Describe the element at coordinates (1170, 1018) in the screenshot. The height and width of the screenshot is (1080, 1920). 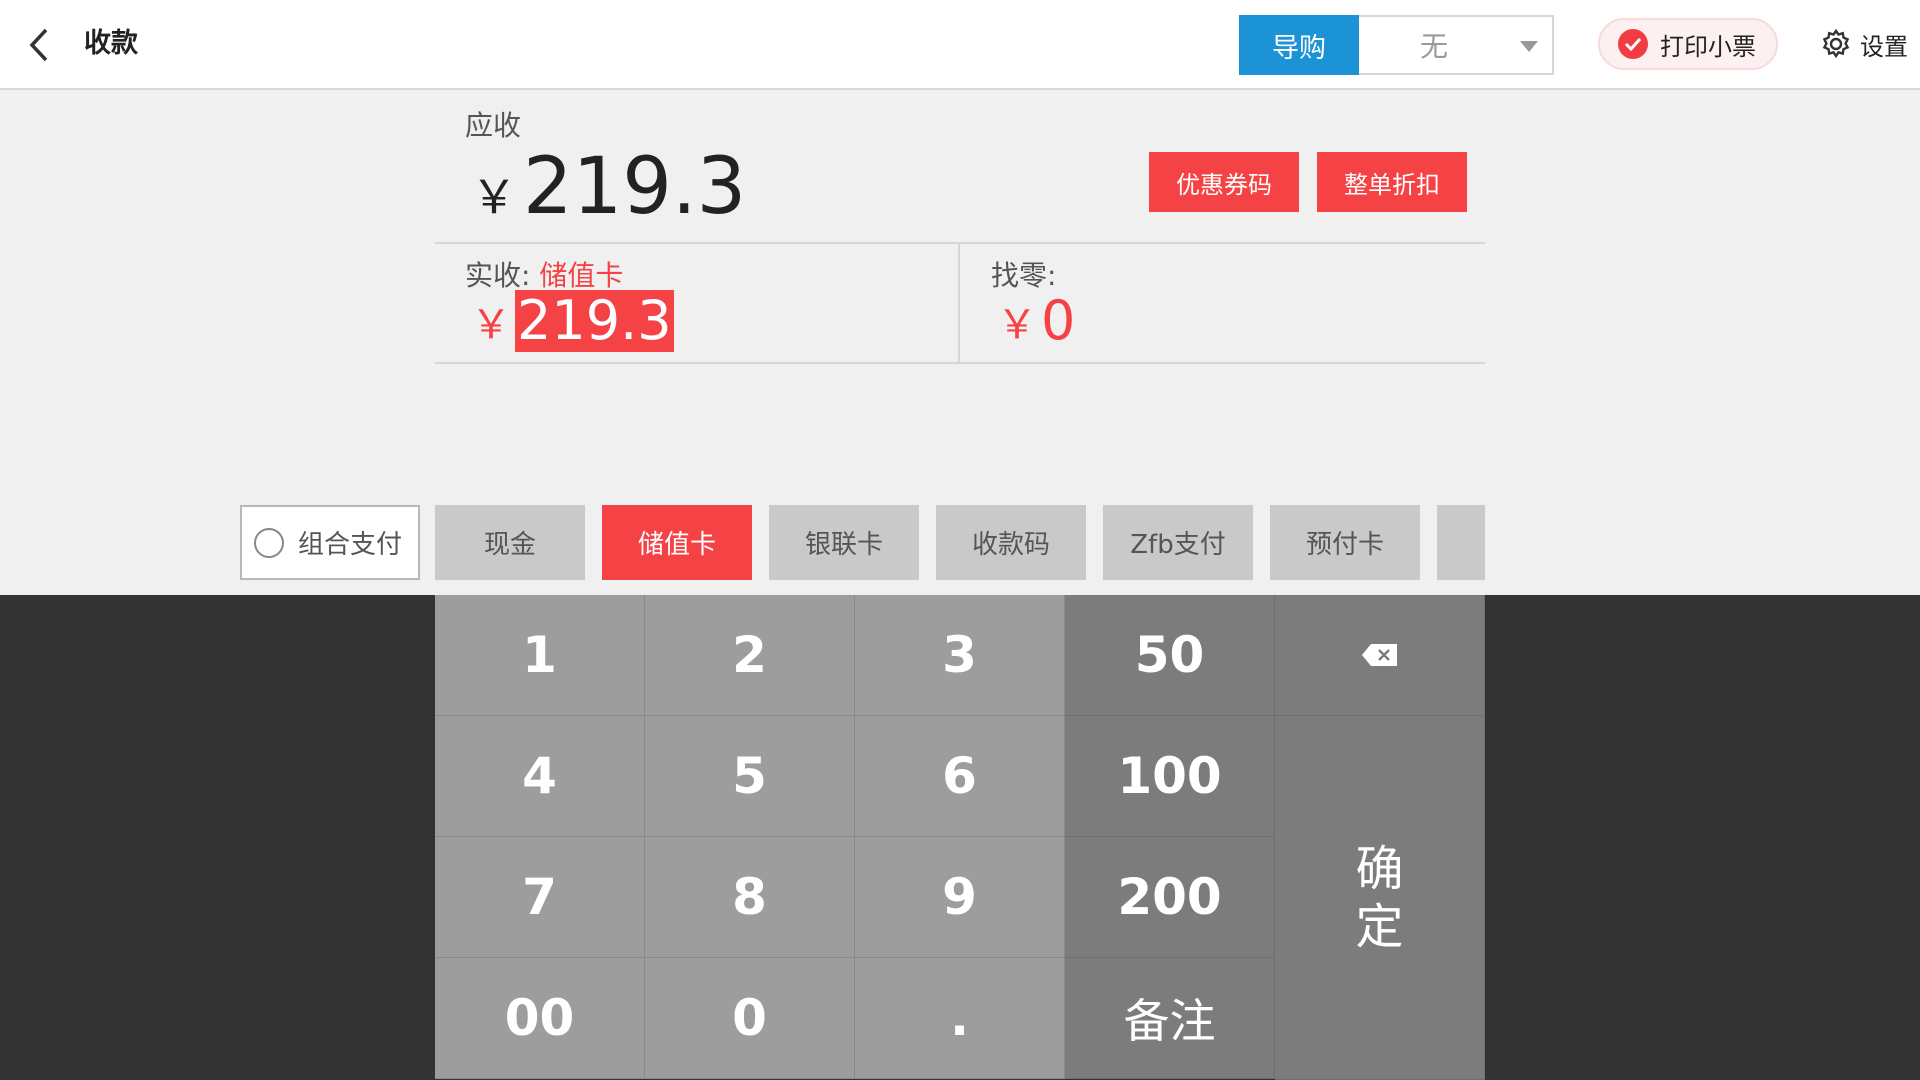
I see `note-button: 备注` at that location.